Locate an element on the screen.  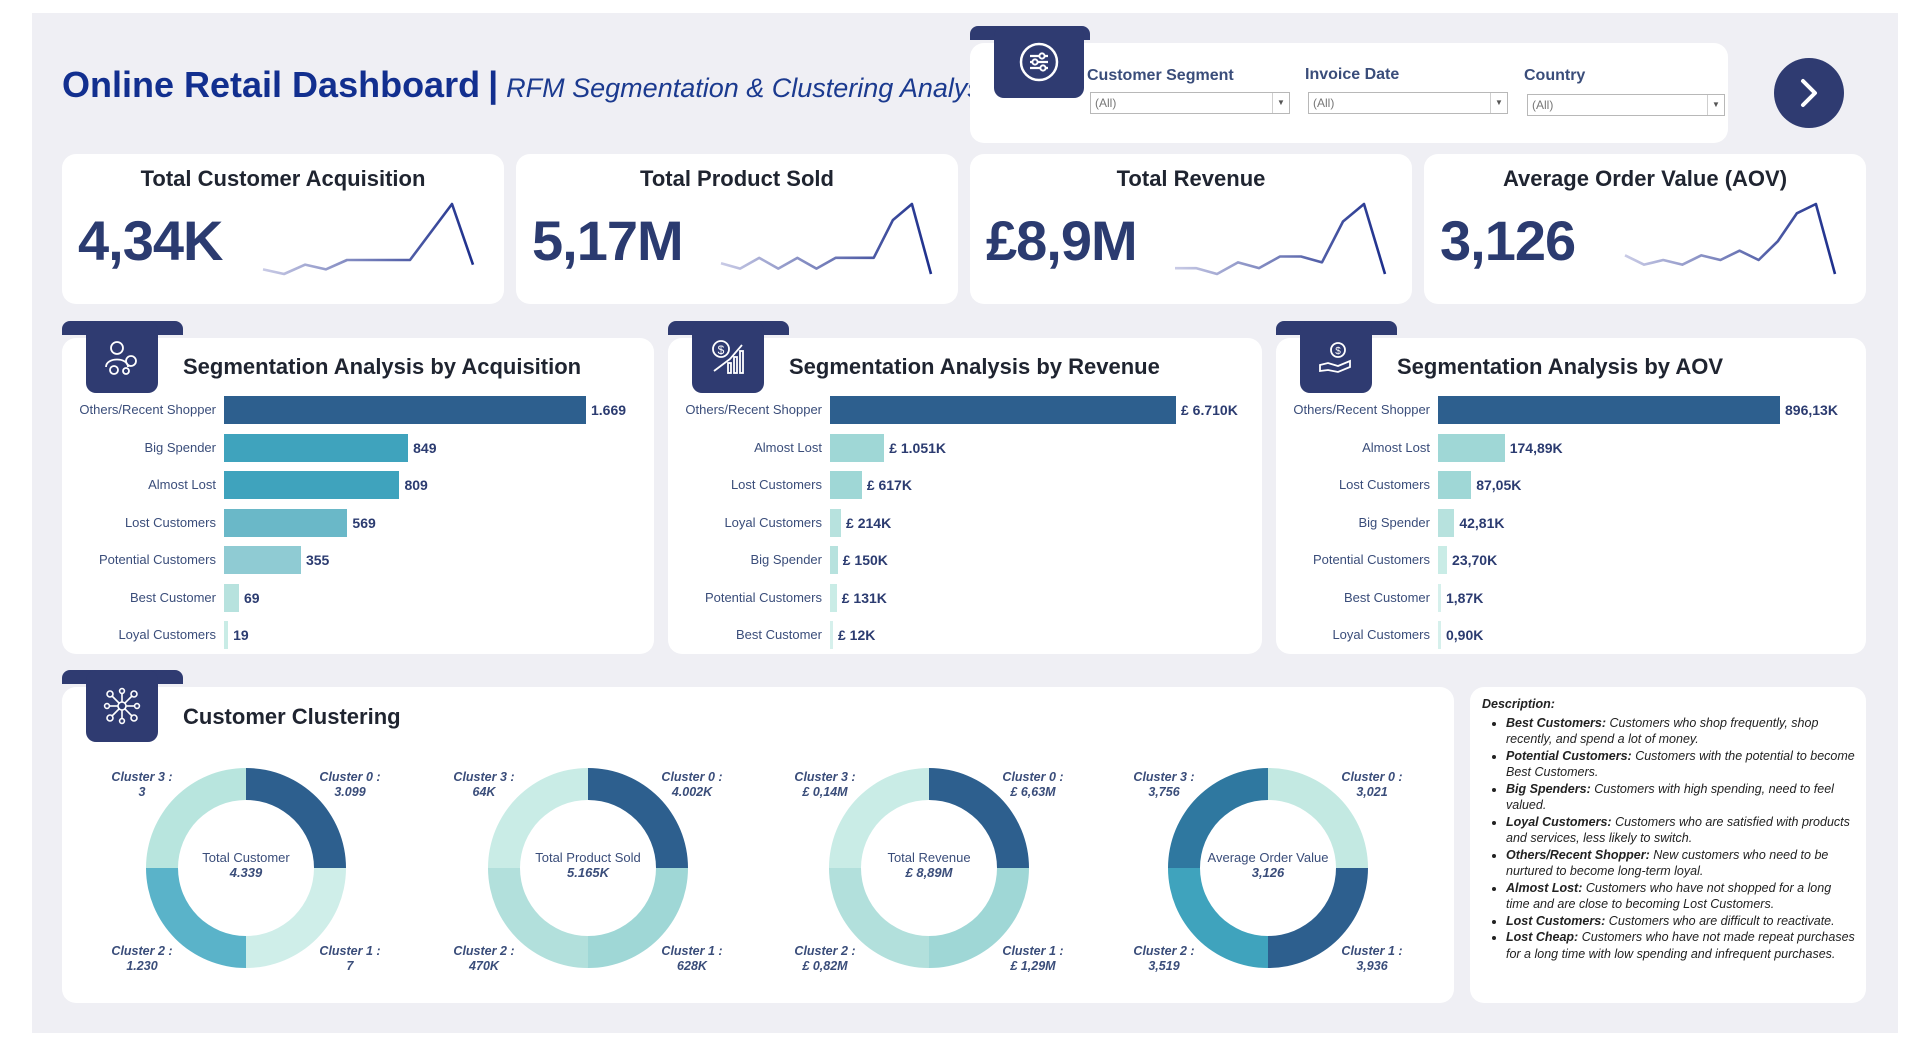
country-dropdown: (All) ▼ is located at coordinates (1626, 105).